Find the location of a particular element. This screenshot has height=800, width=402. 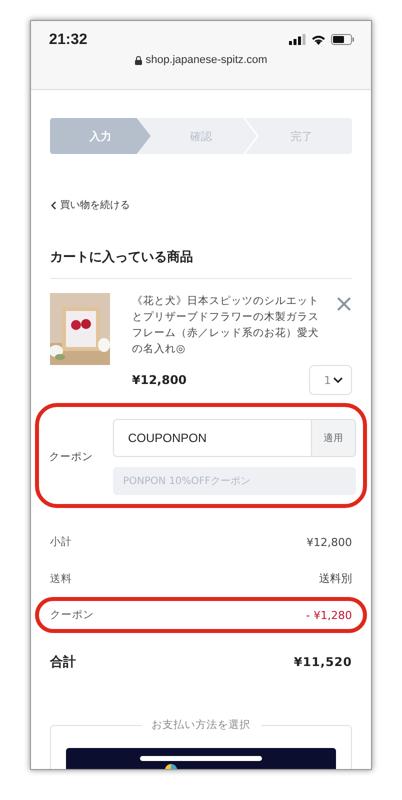

payment-heading: お支払い方法を選択 is located at coordinates (201, 725).